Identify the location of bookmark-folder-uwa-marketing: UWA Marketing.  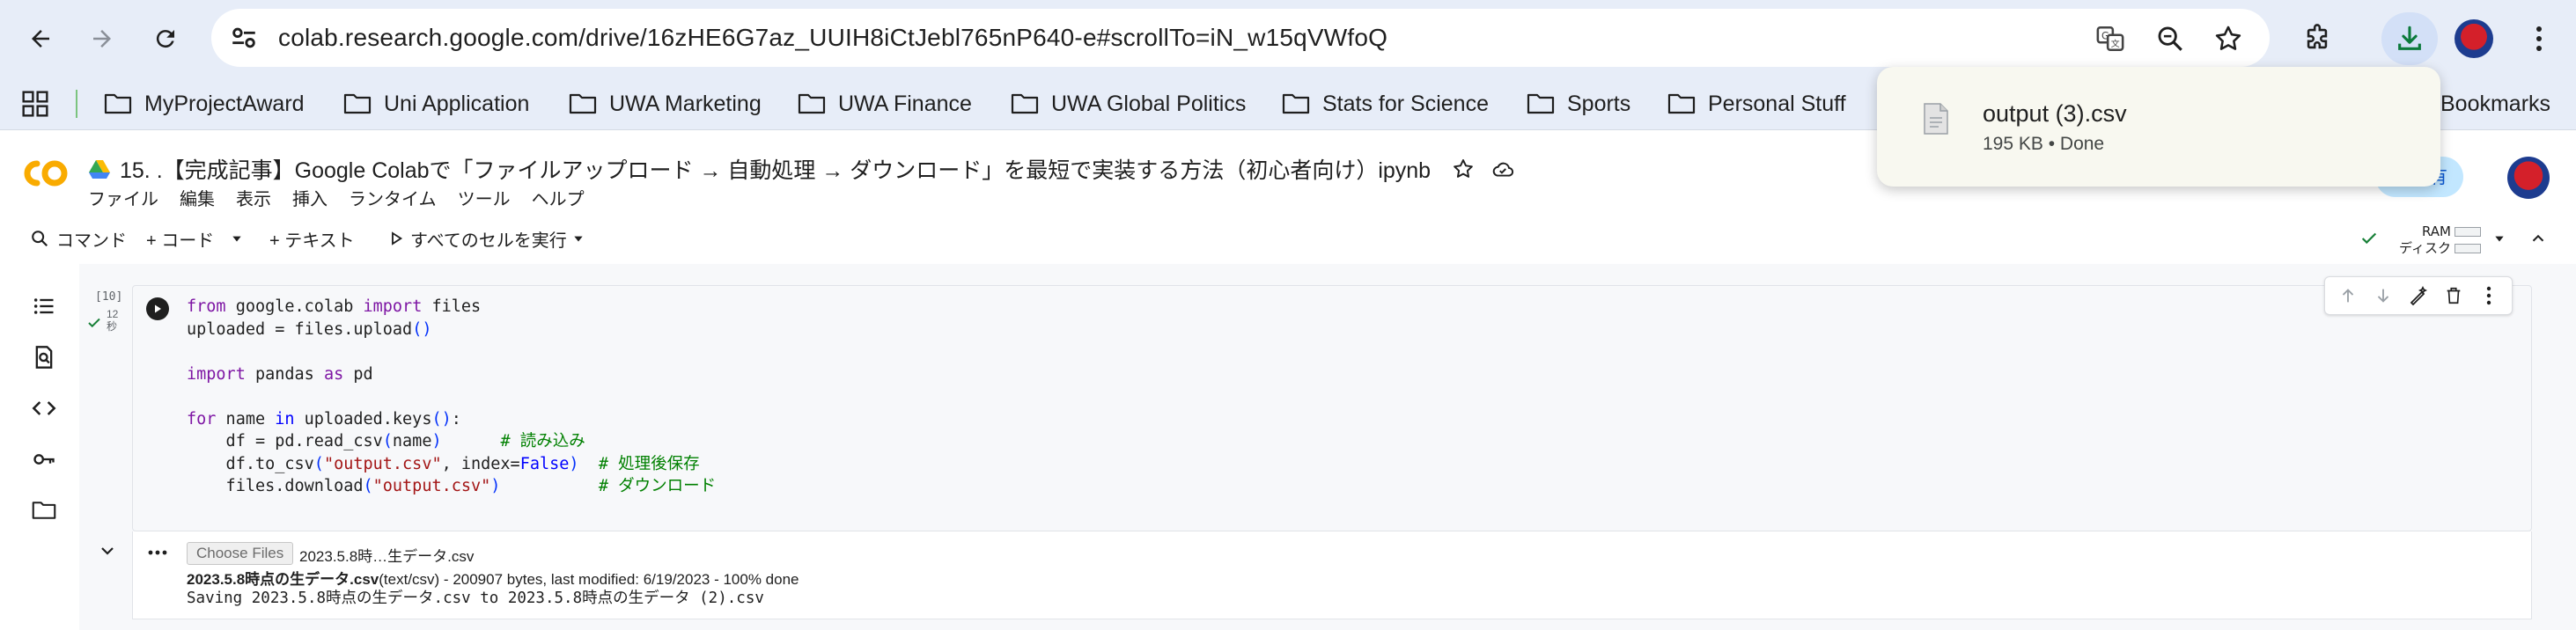
(666, 103).